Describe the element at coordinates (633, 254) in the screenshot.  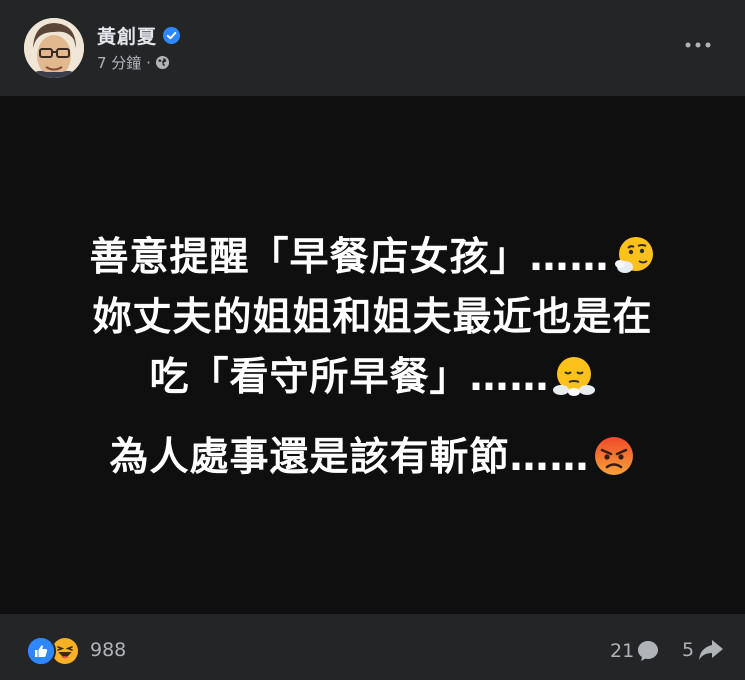
I see `thinking-smoking-face-icon` at that location.